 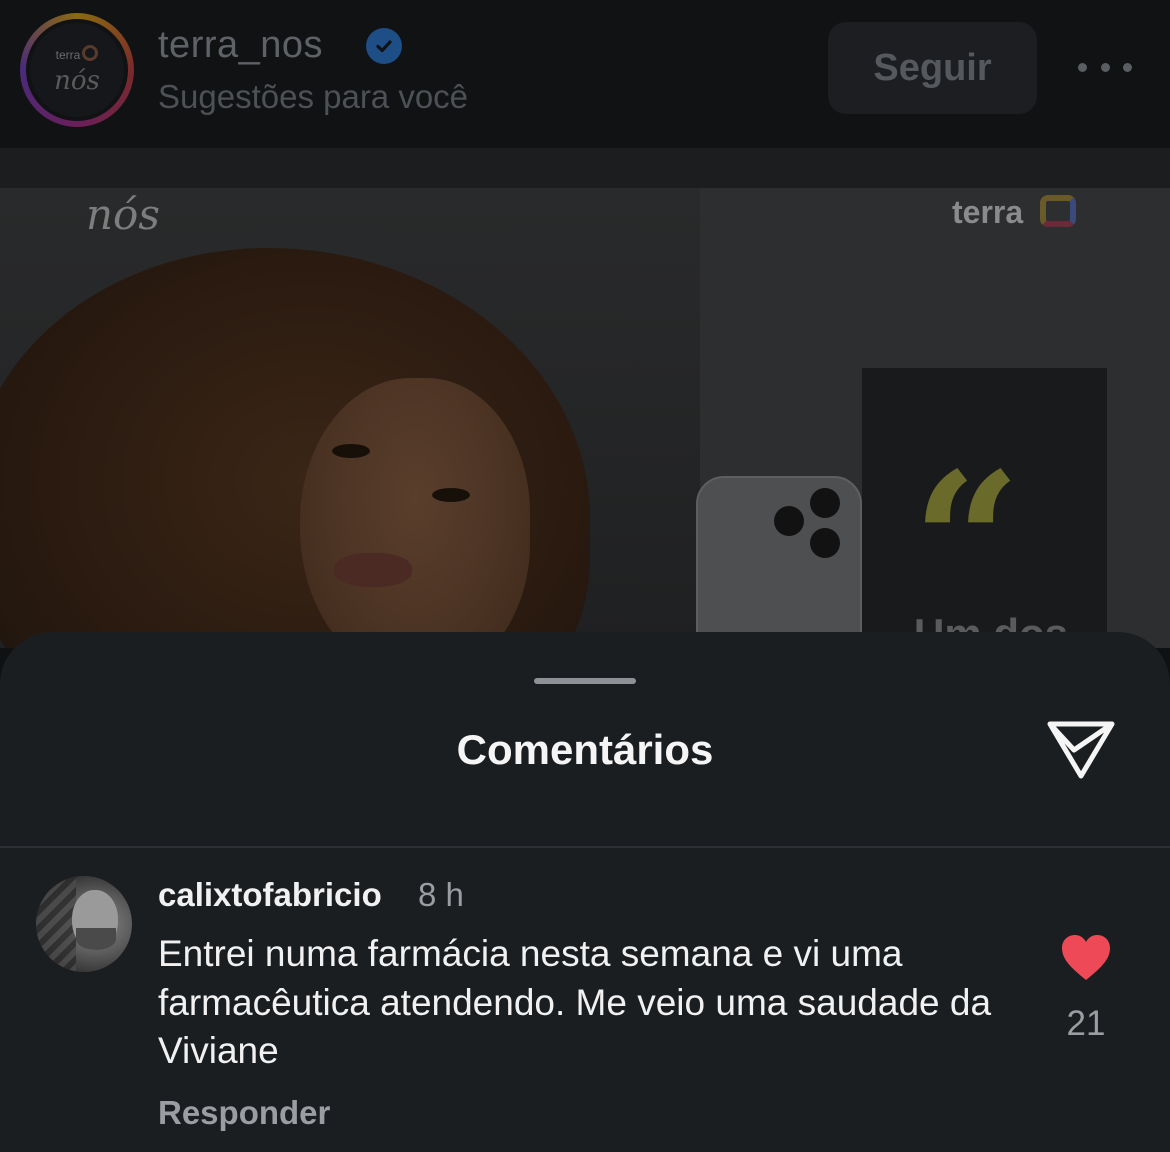 What do you see at coordinates (270, 895) in the screenshot?
I see `comment-username: calixtofabricio` at bounding box center [270, 895].